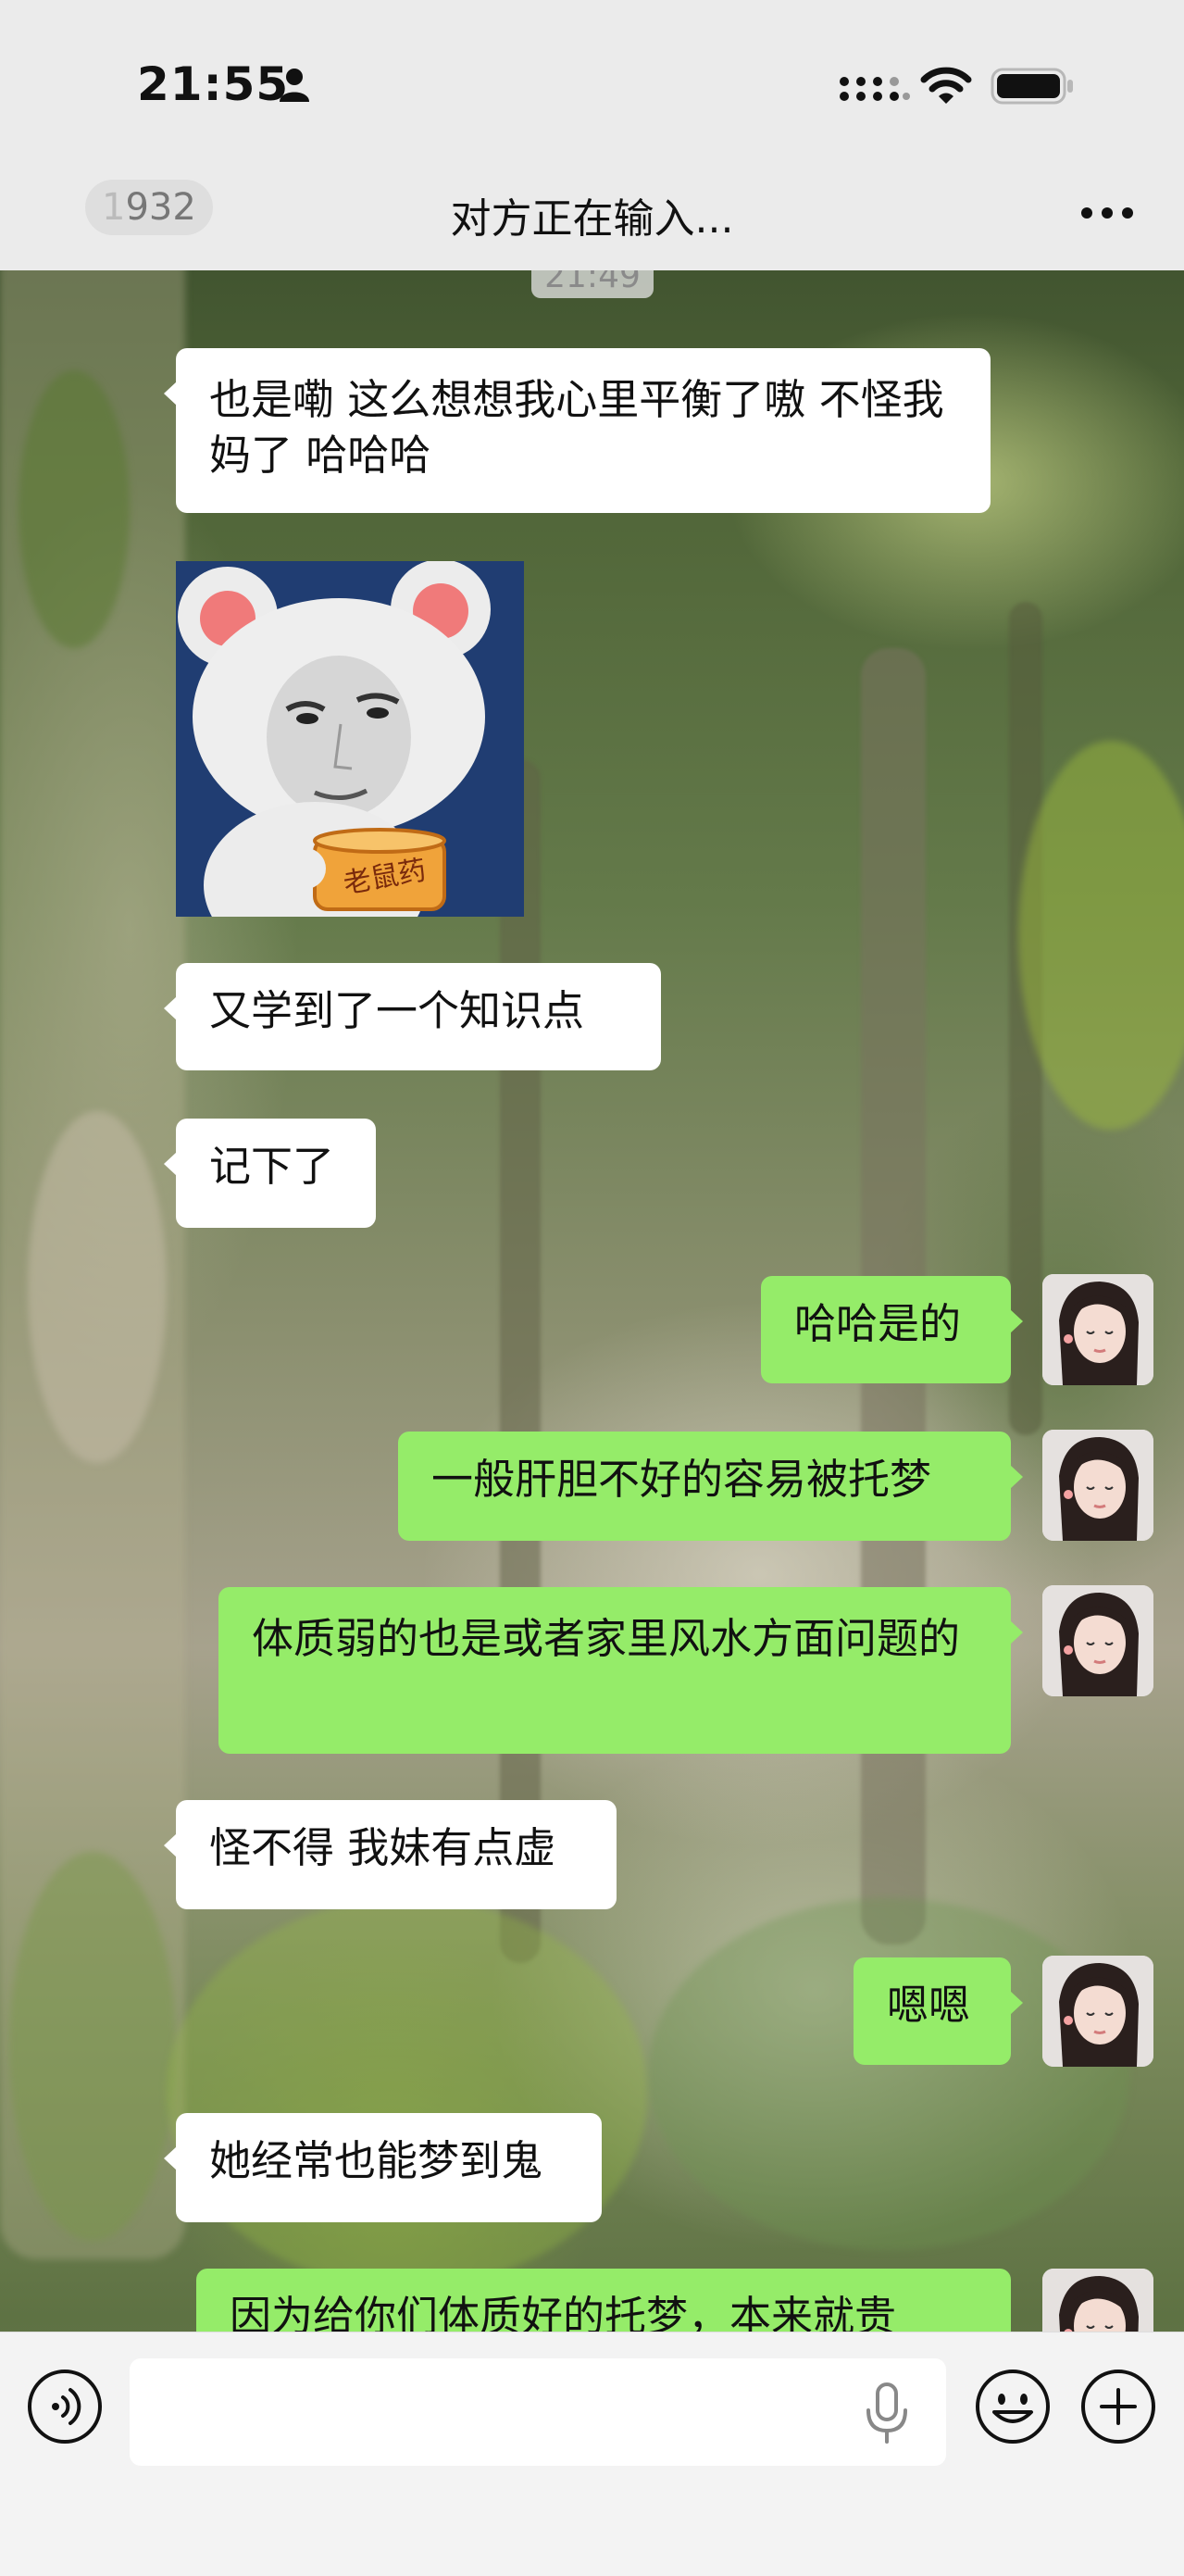 This screenshot has width=1184, height=2576. Describe the element at coordinates (350, 739) in the screenshot. I see `sticker-image: 老鼠药` at that location.